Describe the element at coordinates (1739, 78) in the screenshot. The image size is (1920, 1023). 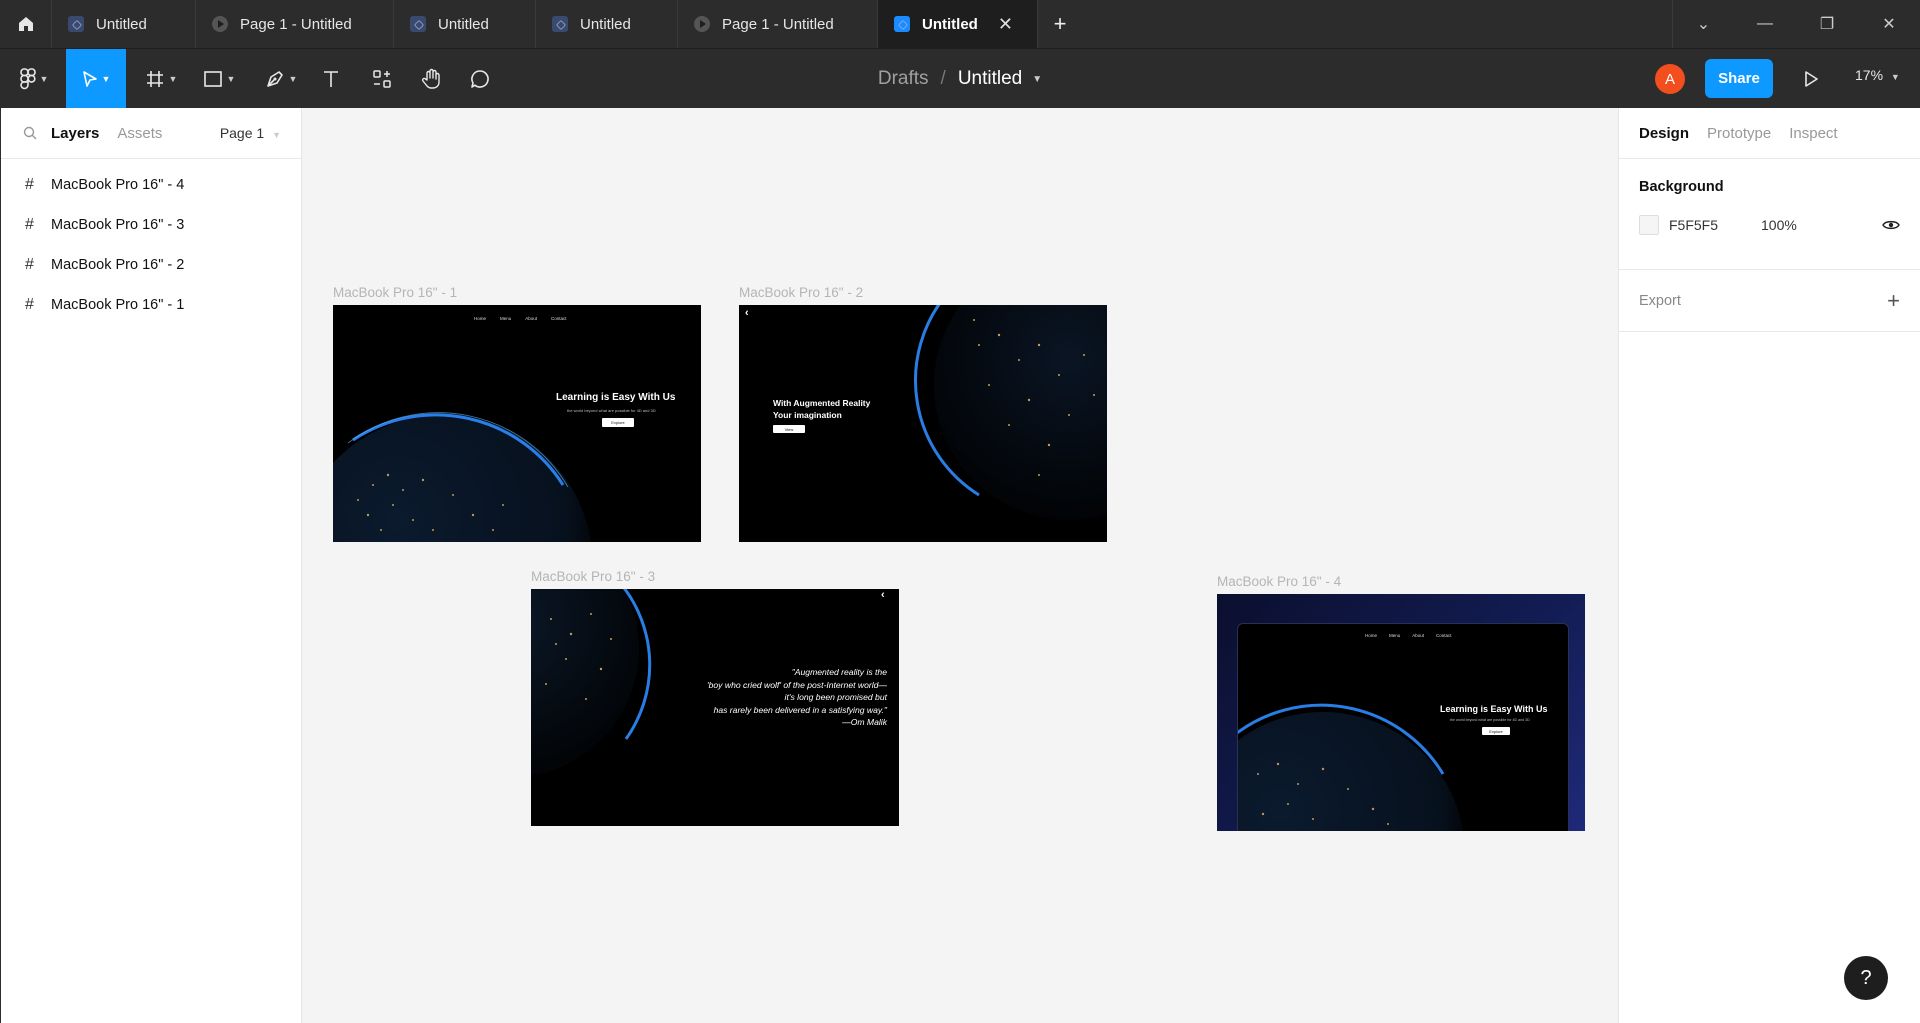
I see `share-button: Share` at that location.